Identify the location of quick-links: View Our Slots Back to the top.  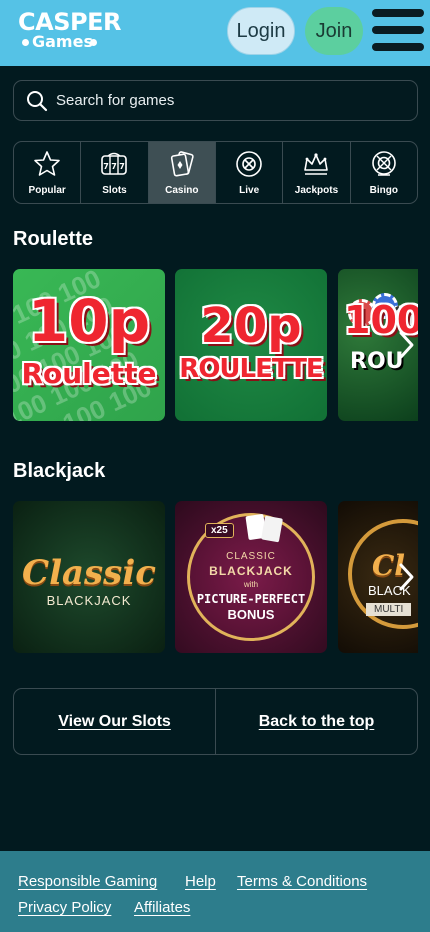
(215, 721).